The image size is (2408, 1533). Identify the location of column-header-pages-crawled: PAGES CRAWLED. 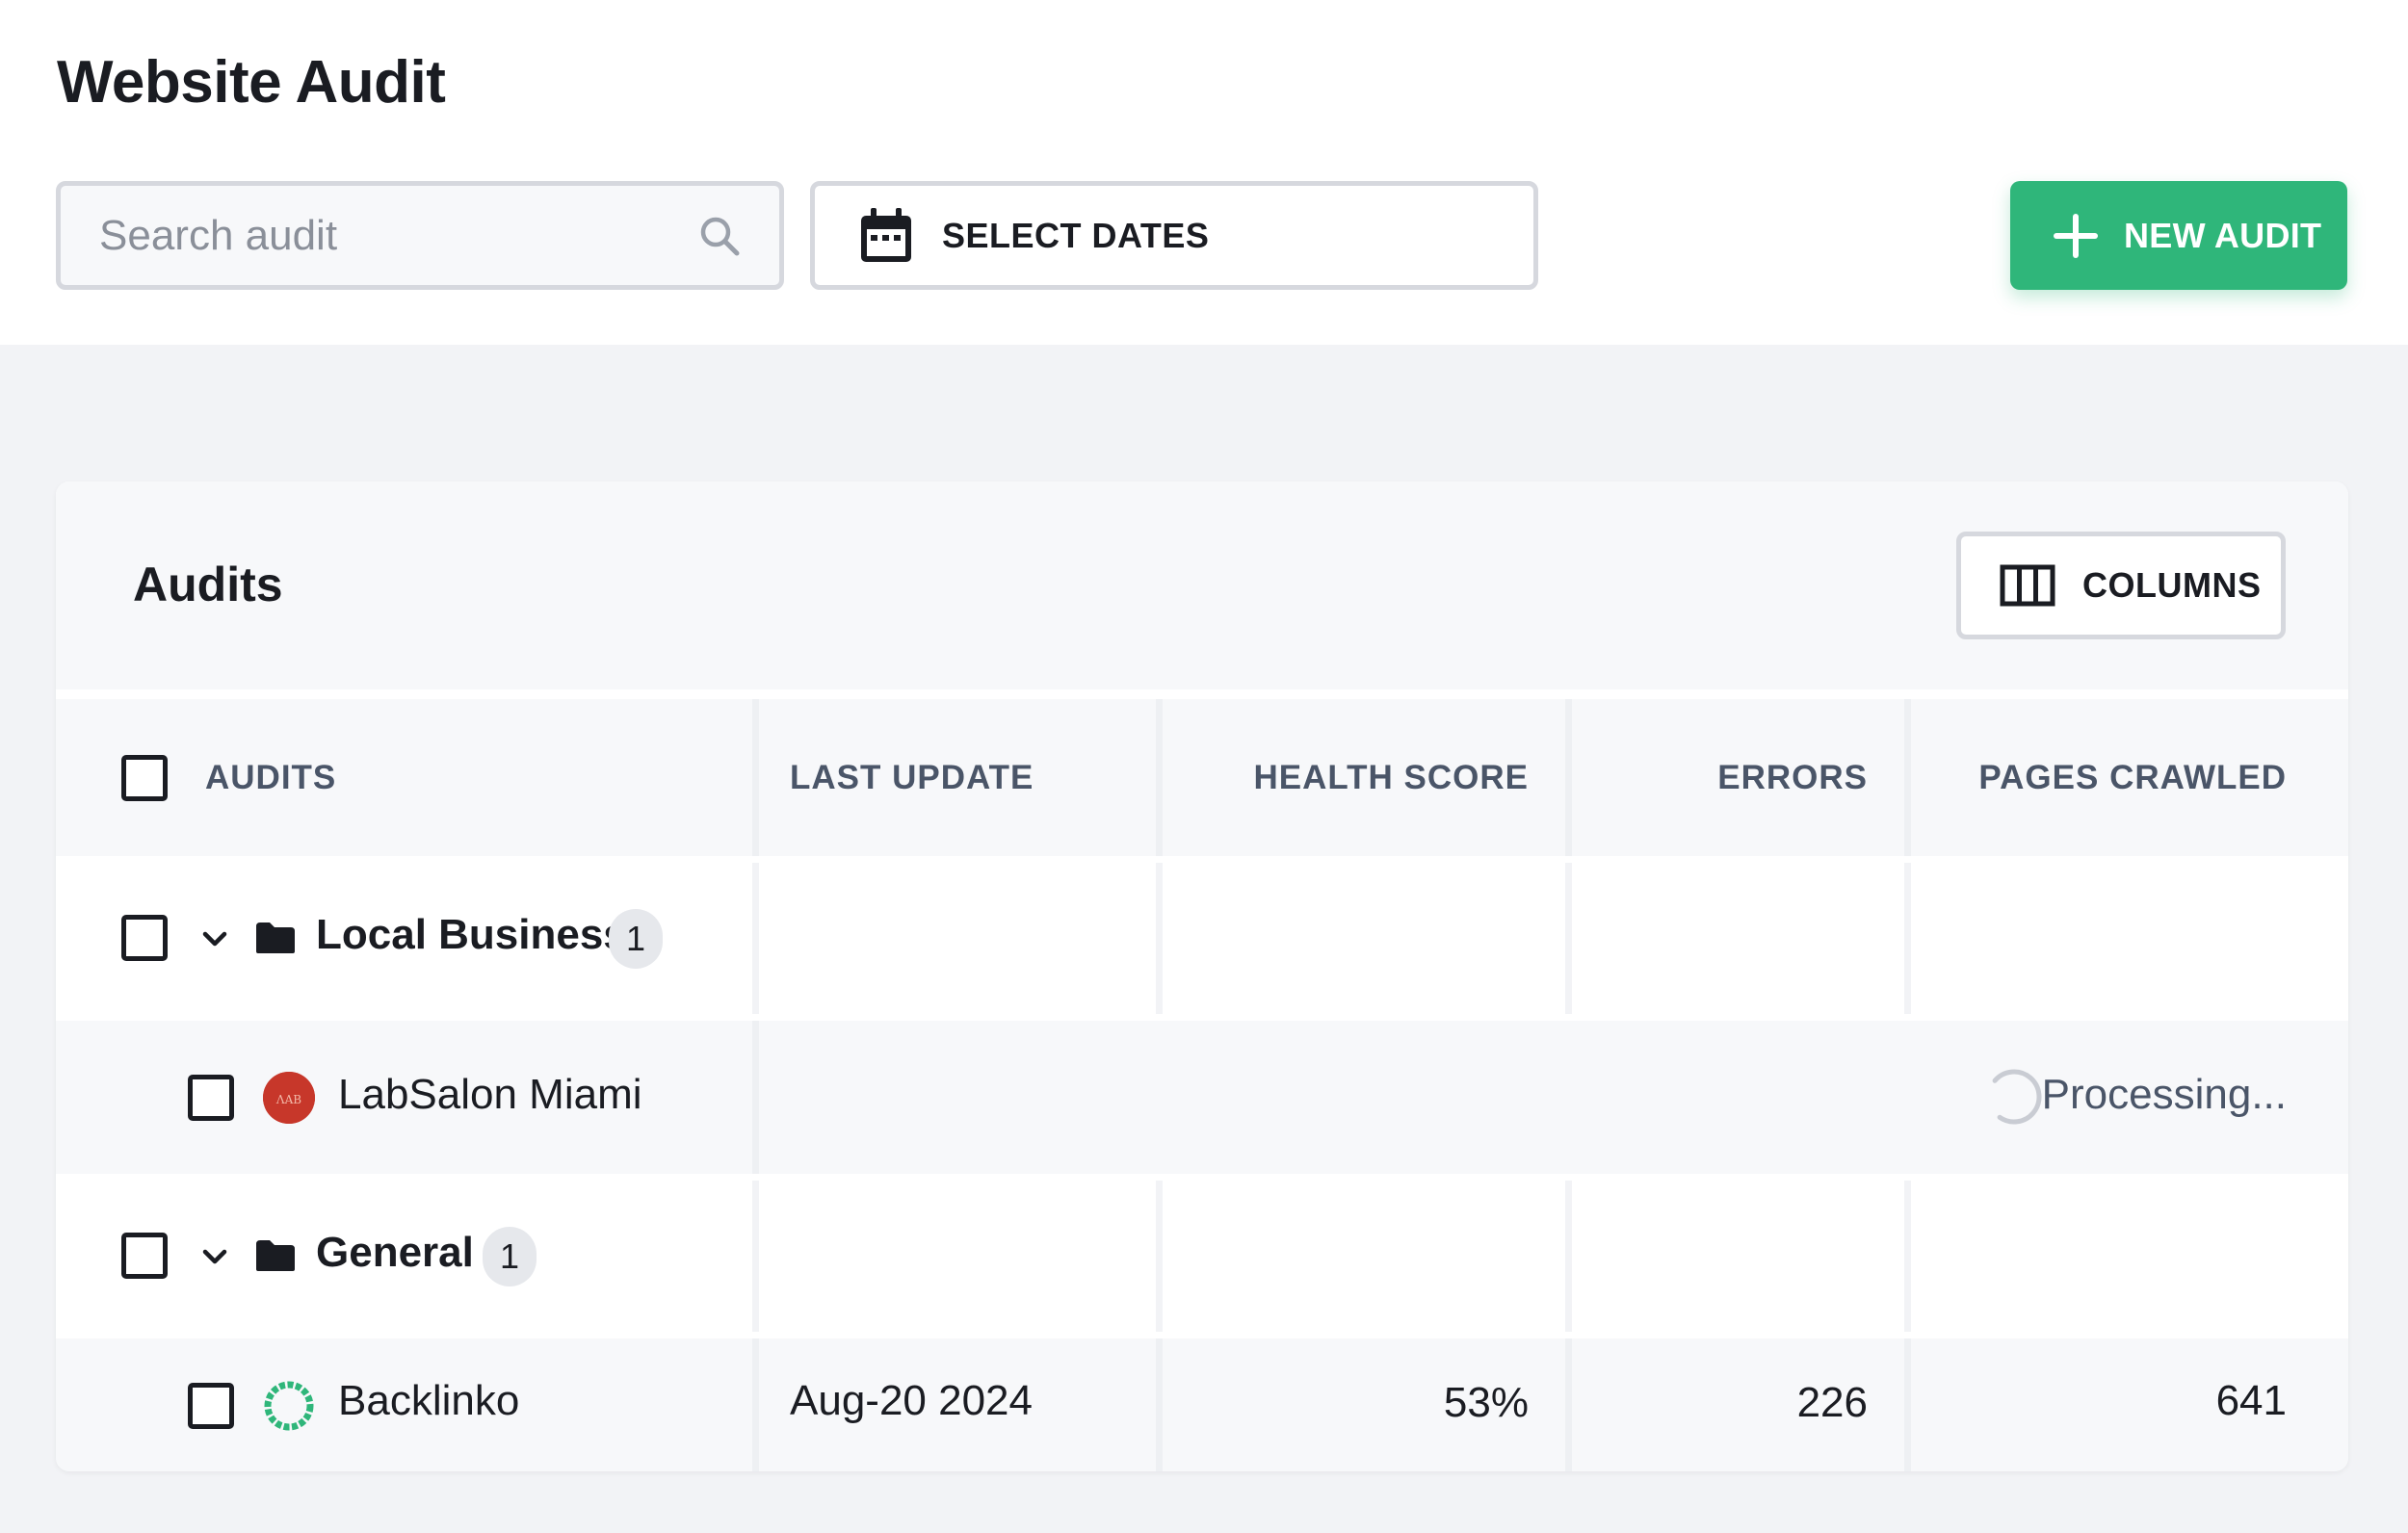
(2132, 778).